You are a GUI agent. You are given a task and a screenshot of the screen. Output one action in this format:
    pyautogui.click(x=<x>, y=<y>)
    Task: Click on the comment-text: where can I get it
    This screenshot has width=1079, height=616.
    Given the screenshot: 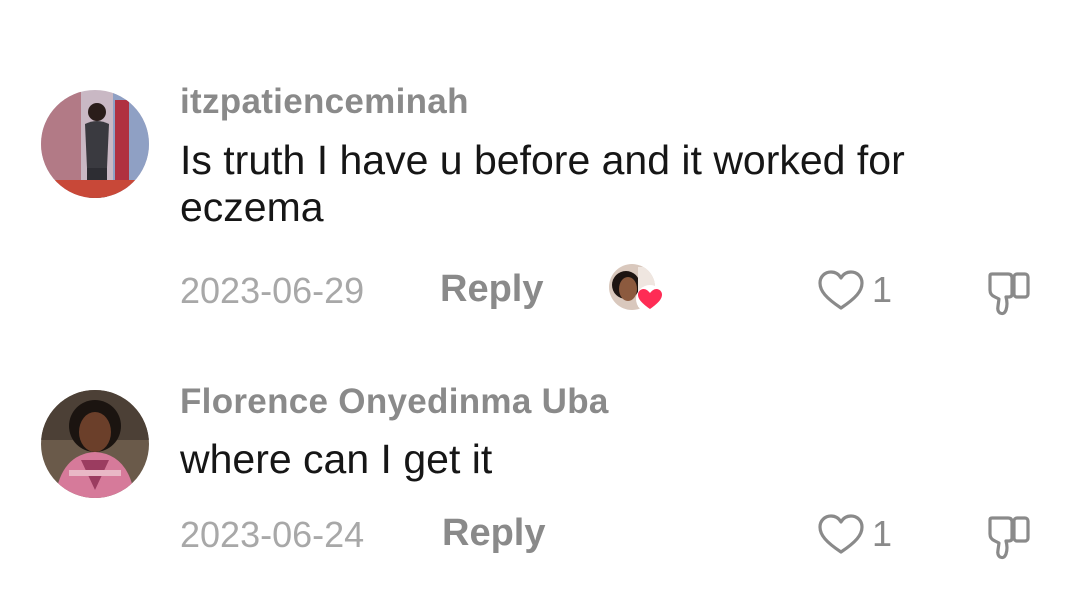 What is the action you would take?
    pyautogui.click(x=336, y=459)
    